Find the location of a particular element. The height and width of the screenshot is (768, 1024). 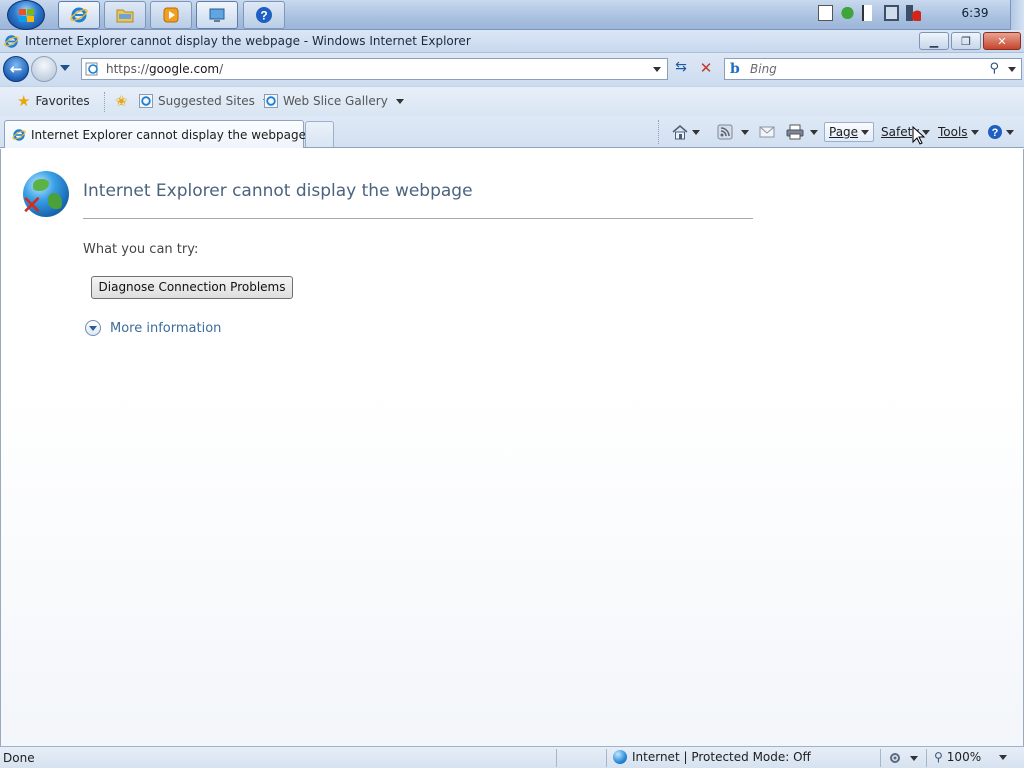

security-zone: Internet | Protected Mode: Off is located at coordinates (712, 757).